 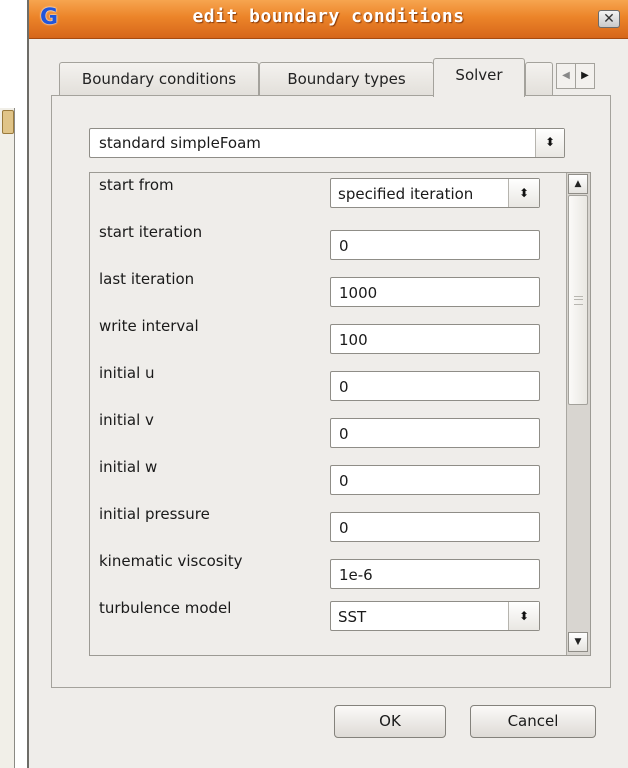 I want to click on row-start-iteration: start iteration 0, so click(x=320, y=240).